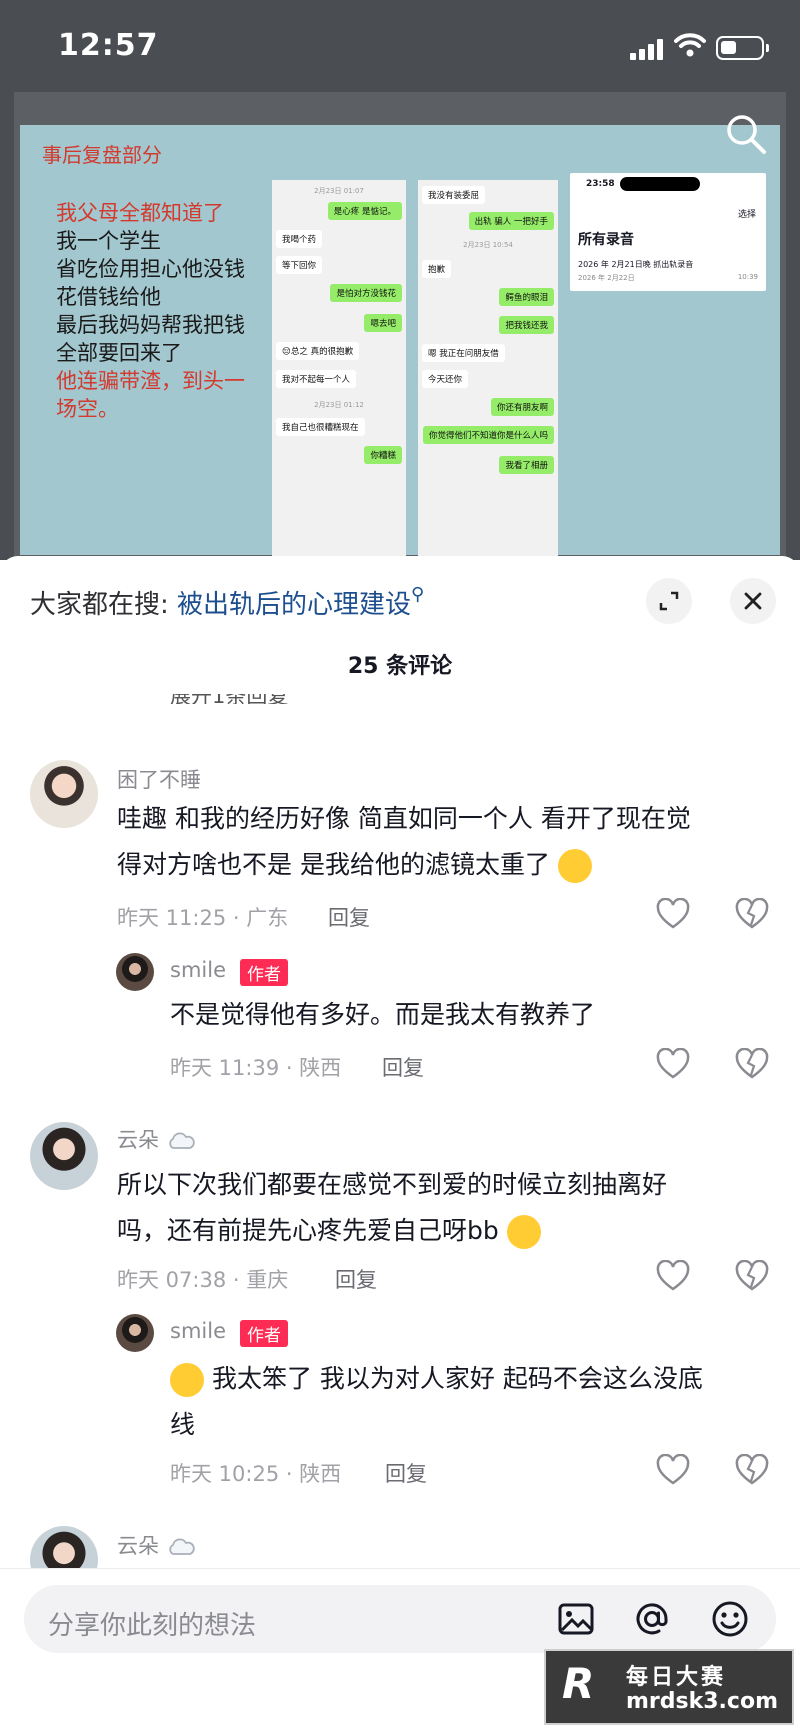 This screenshot has height=1731, width=800. Describe the element at coordinates (152, 1626) in the screenshot. I see `comment-input-placeholder: 分享你此刻的想法` at that location.